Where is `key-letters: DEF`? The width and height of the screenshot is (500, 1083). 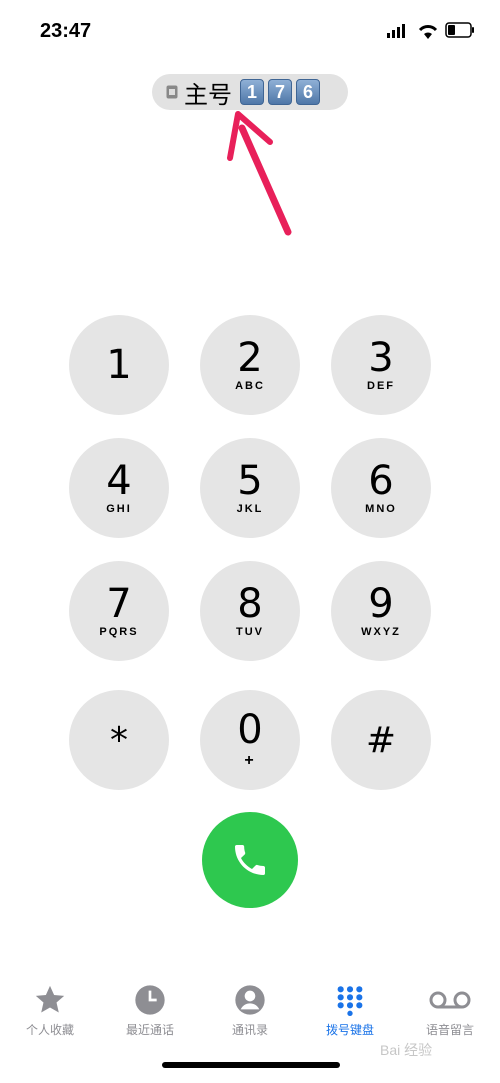
key-letters: DEF is located at coordinates (381, 386).